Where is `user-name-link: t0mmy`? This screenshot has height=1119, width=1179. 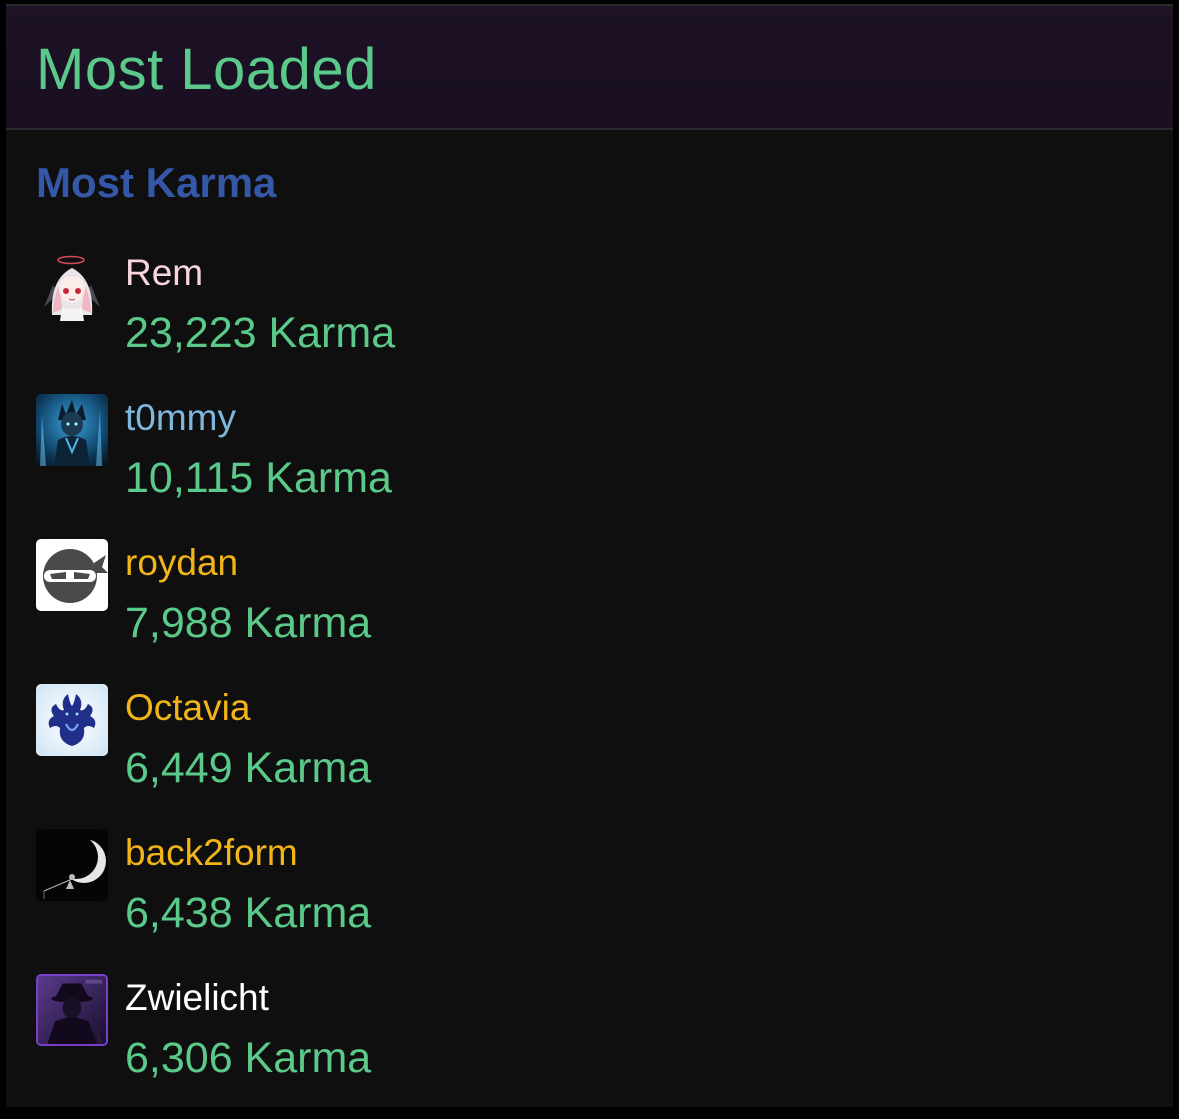
user-name-link: t0mmy is located at coordinates (180, 418).